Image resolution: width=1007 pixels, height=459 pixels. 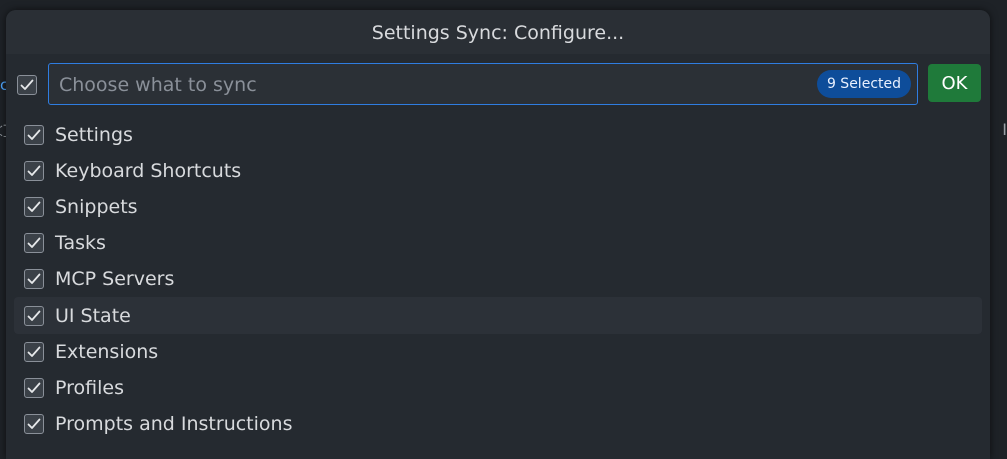 I want to click on list-item-label: MCP Servers, so click(x=115, y=279).